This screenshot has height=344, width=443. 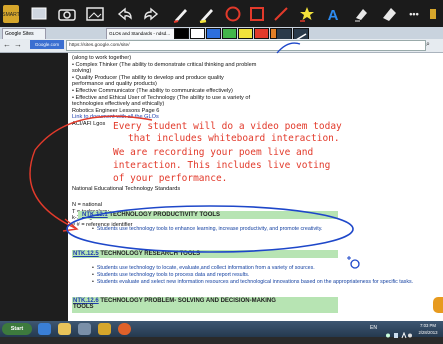 What do you see at coordinates (355, 264) in the screenshot?
I see `cursor-ring-icon` at bounding box center [355, 264].